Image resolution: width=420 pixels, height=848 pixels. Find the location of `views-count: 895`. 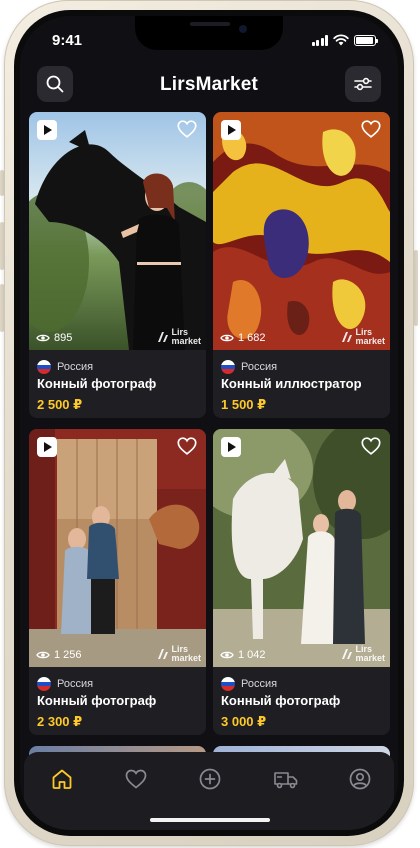

views-count: 895 is located at coordinates (63, 338).